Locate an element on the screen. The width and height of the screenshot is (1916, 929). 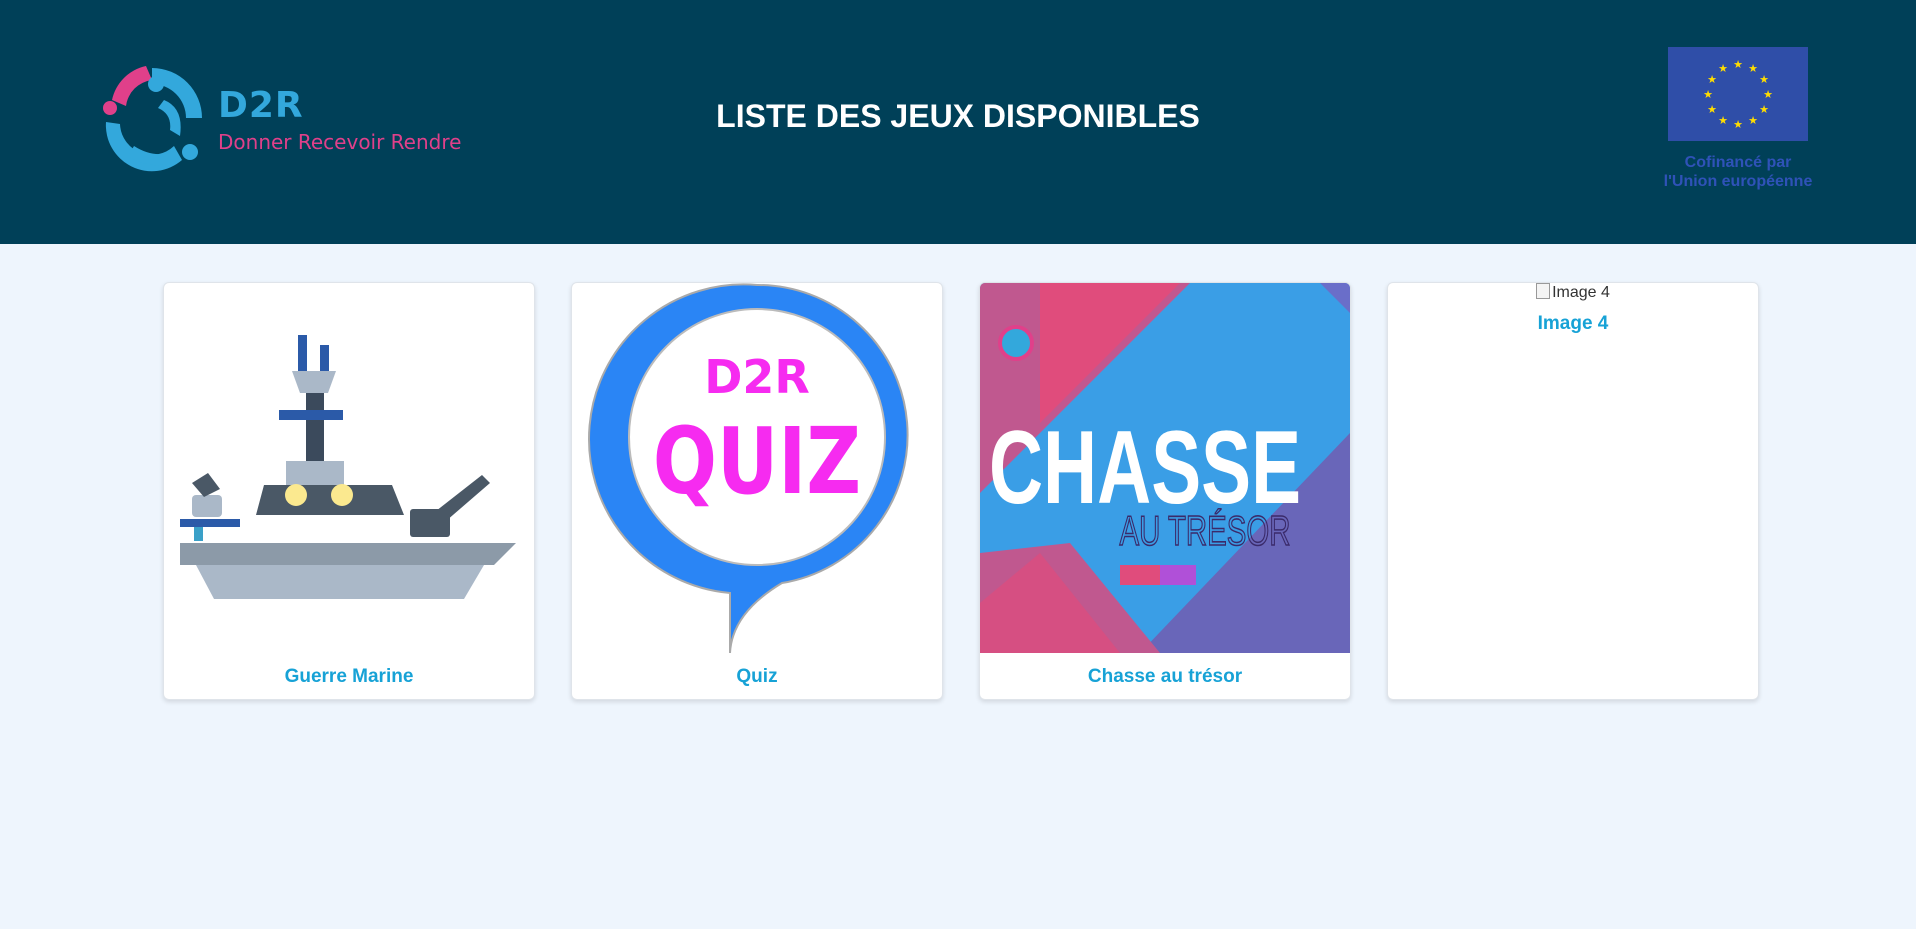
eu-caption-line2: l'Union européenne is located at coordinates (1738, 181).